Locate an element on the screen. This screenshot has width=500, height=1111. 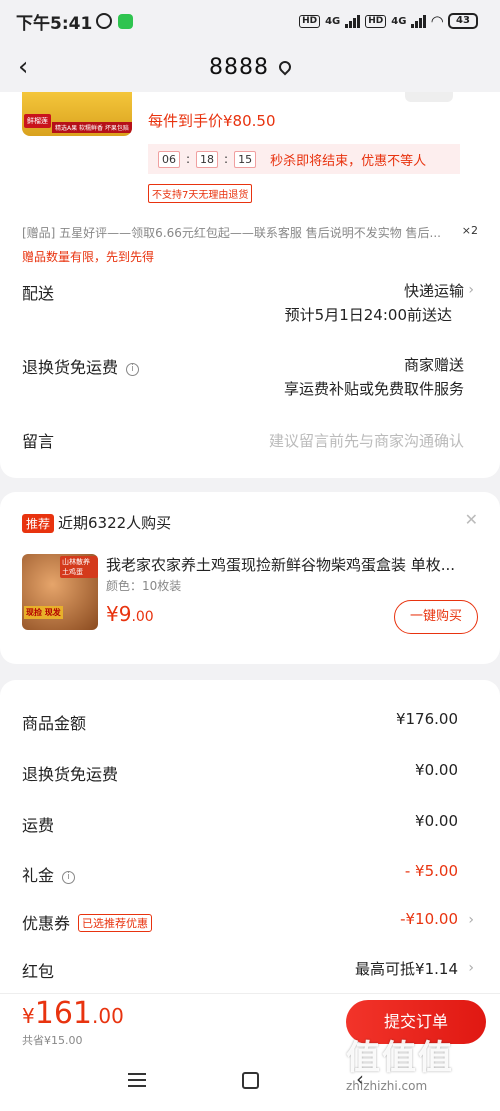
recommend-image-tag: 山林散养 土鸡蛋 is located at coordinates (79, 567).